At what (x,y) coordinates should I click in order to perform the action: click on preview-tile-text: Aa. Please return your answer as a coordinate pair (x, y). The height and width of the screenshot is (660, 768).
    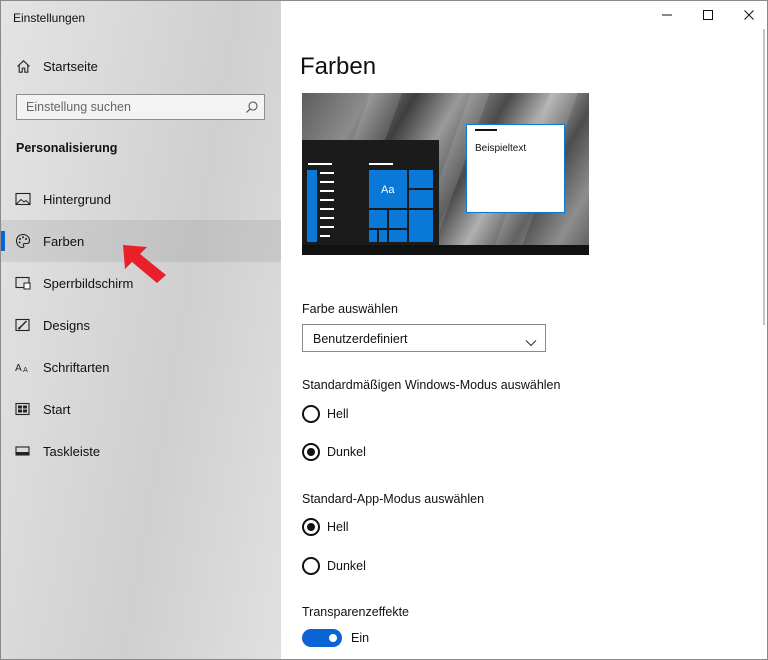
    Looking at the image, I should click on (388, 190).